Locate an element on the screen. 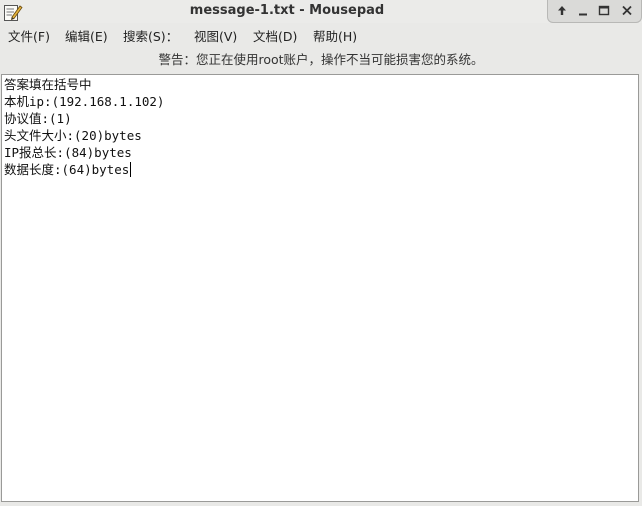 This screenshot has height=506, width=642. title-bar: message-1.txt - Mousepad is located at coordinates (321, 11).